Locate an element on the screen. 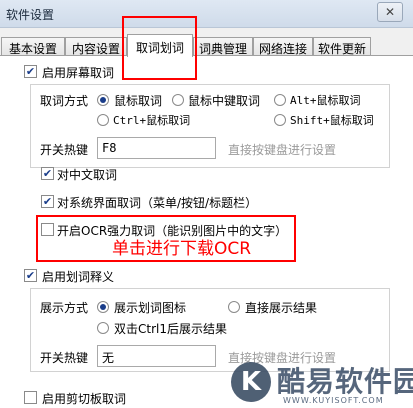  tab-highlight-box is located at coordinates (159, 48).